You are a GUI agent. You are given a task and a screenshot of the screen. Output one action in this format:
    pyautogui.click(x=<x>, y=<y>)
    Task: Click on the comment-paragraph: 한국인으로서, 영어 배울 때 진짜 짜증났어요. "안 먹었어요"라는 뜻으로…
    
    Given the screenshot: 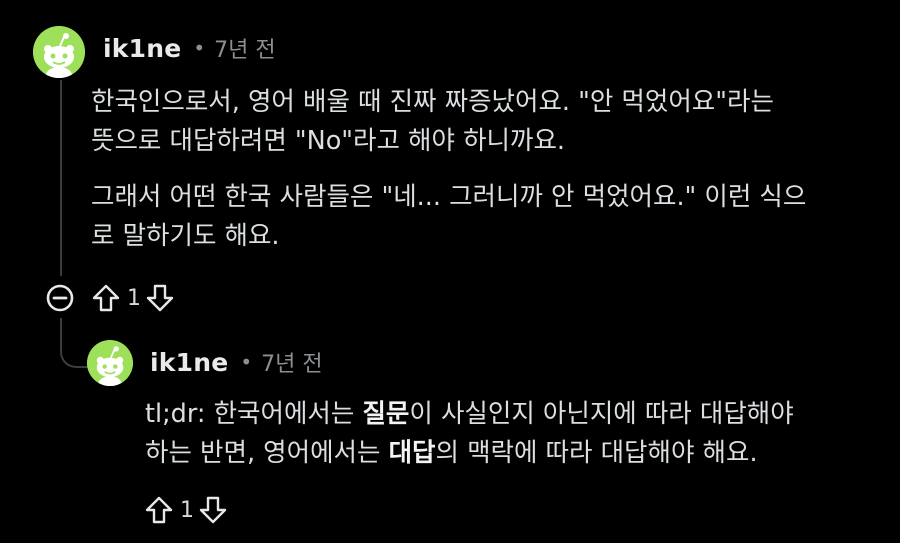 What is the action you would take?
    pyautogui.click(x=448, y=122)
    